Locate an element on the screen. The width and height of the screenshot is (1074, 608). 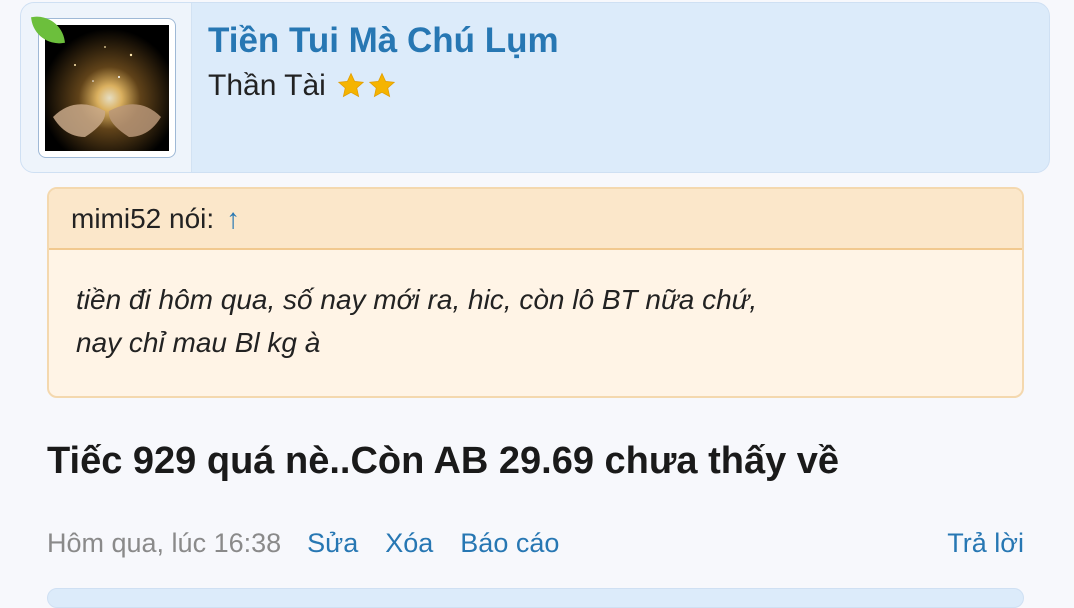
avatar-panel is located at coordinates (106, 87).